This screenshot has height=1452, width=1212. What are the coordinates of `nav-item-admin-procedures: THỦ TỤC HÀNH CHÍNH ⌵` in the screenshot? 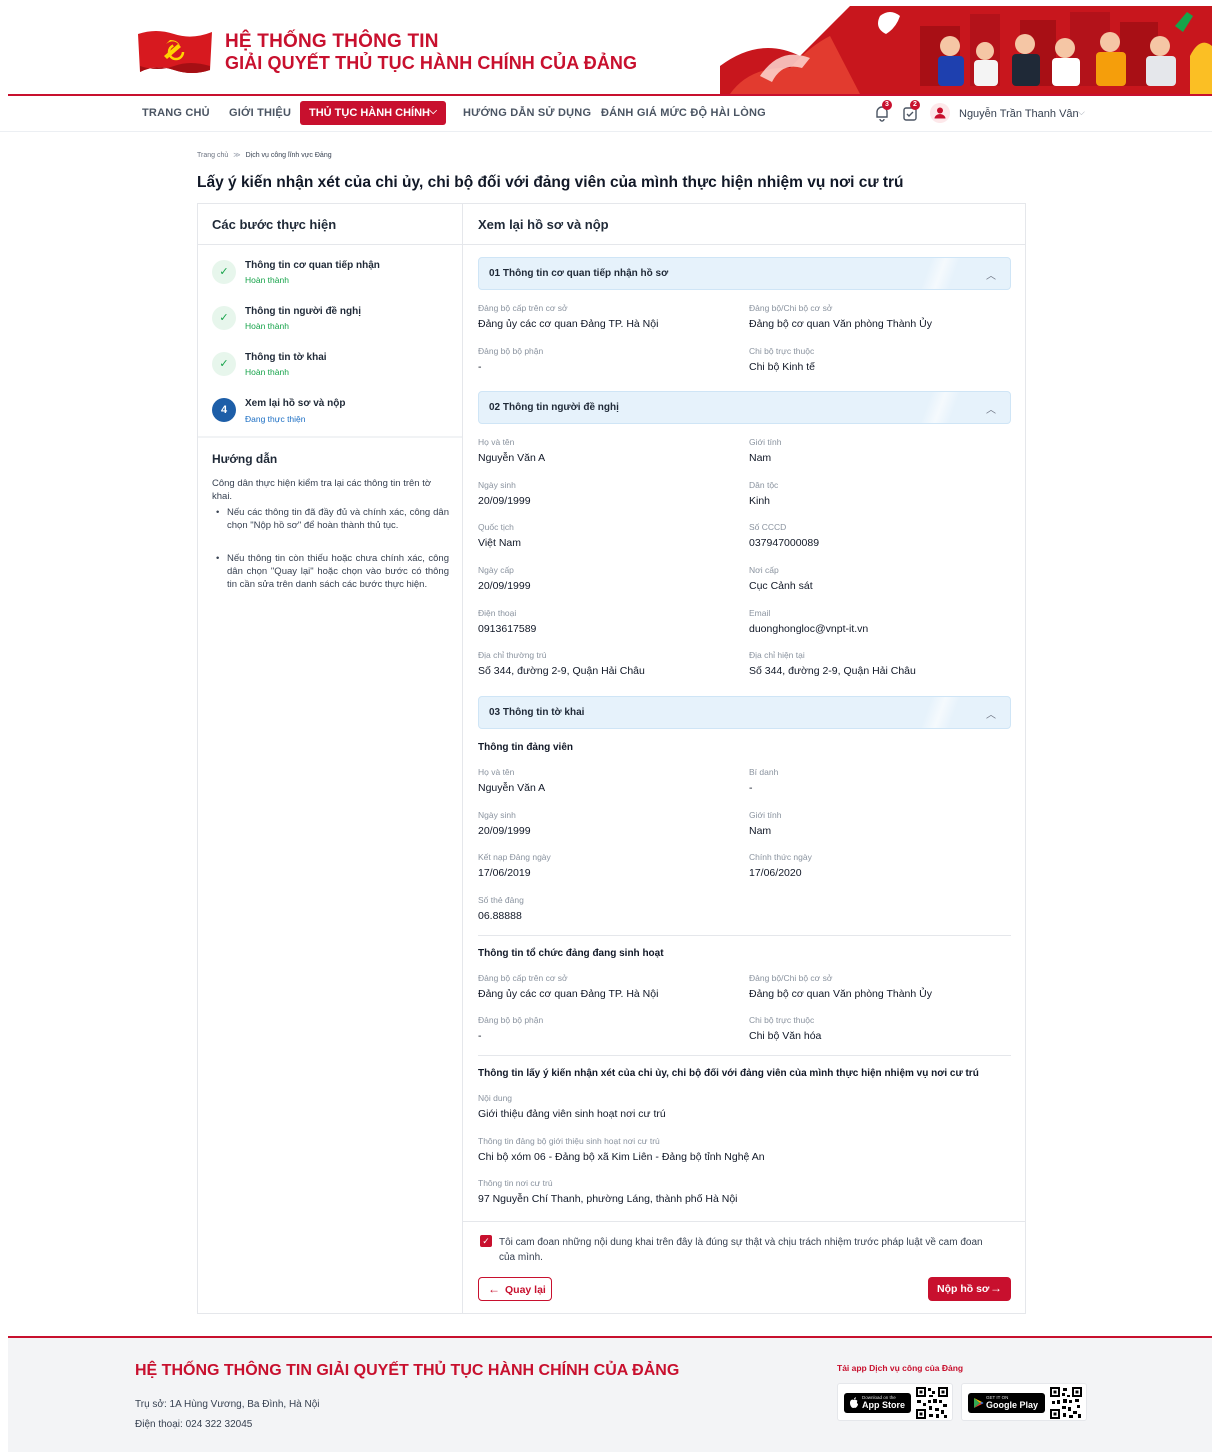 It's located at (373, 113).